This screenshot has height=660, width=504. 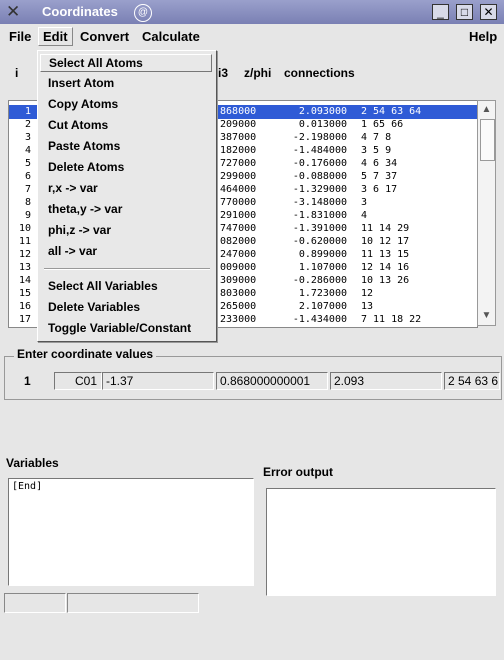 I want to click on row-connections: 12, so click(x=367, y=293).